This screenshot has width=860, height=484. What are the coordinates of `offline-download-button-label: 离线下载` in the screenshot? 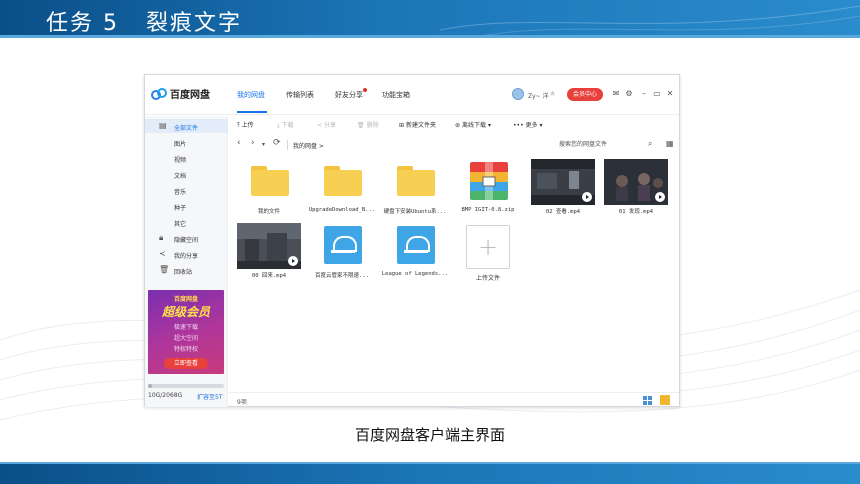 It's located at (474, 125).